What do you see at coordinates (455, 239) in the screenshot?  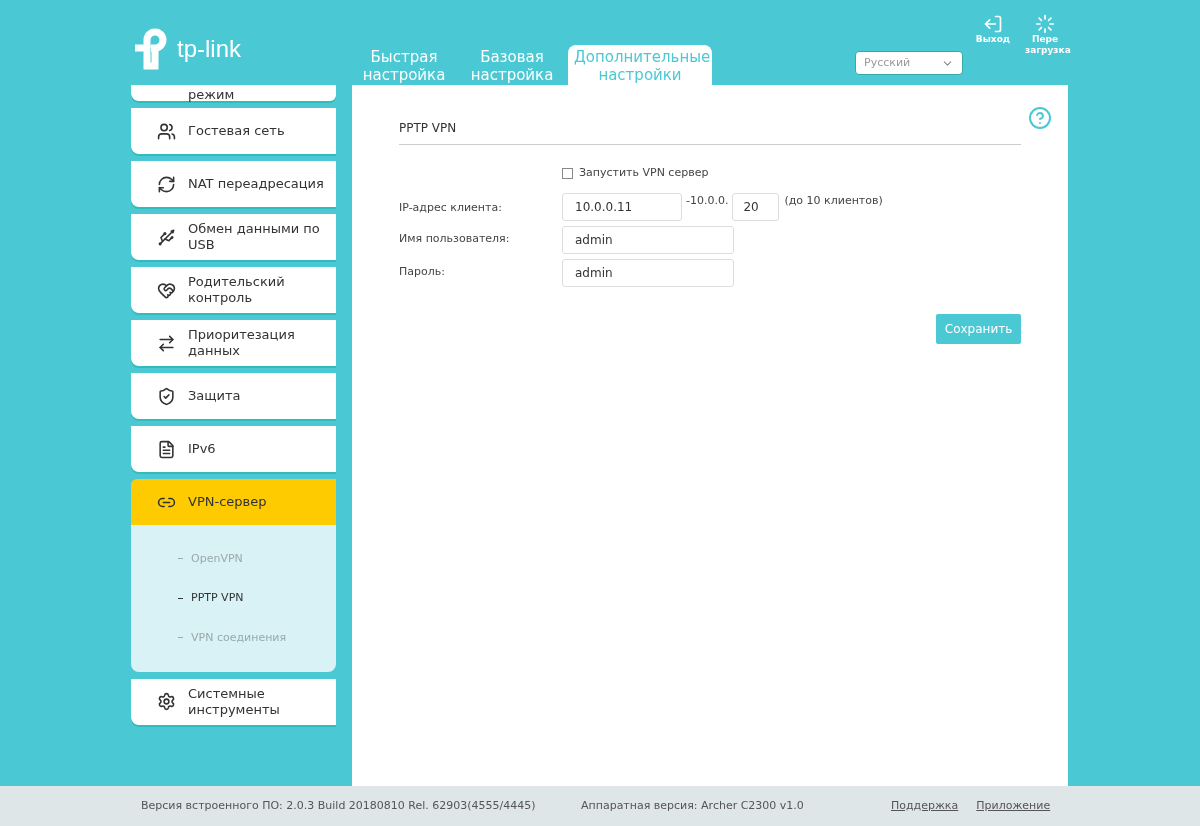 I see `field-label: Имя пользователя:` at bounding box center [455, 239].